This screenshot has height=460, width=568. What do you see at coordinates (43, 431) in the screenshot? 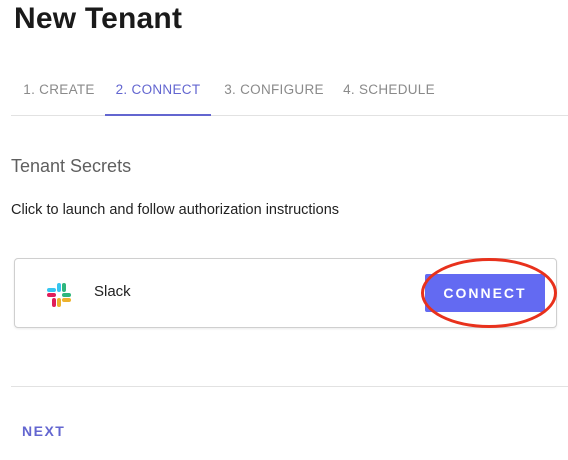
I see `next-button: NEXT` at bounding box center [43, 431].